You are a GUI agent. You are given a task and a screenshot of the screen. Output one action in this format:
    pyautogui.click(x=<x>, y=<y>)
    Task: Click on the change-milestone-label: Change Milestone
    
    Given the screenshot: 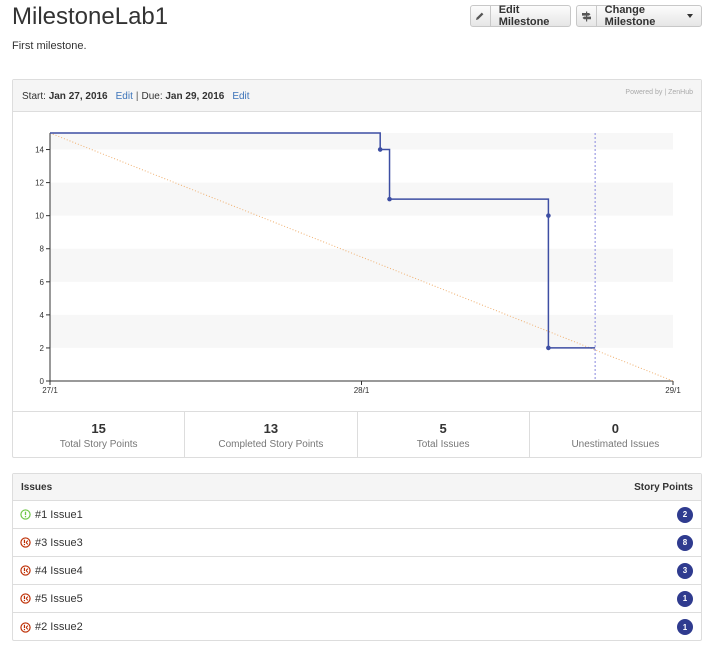 What is the action you would take?
    pyautogui.click(x=649, y=16)
    